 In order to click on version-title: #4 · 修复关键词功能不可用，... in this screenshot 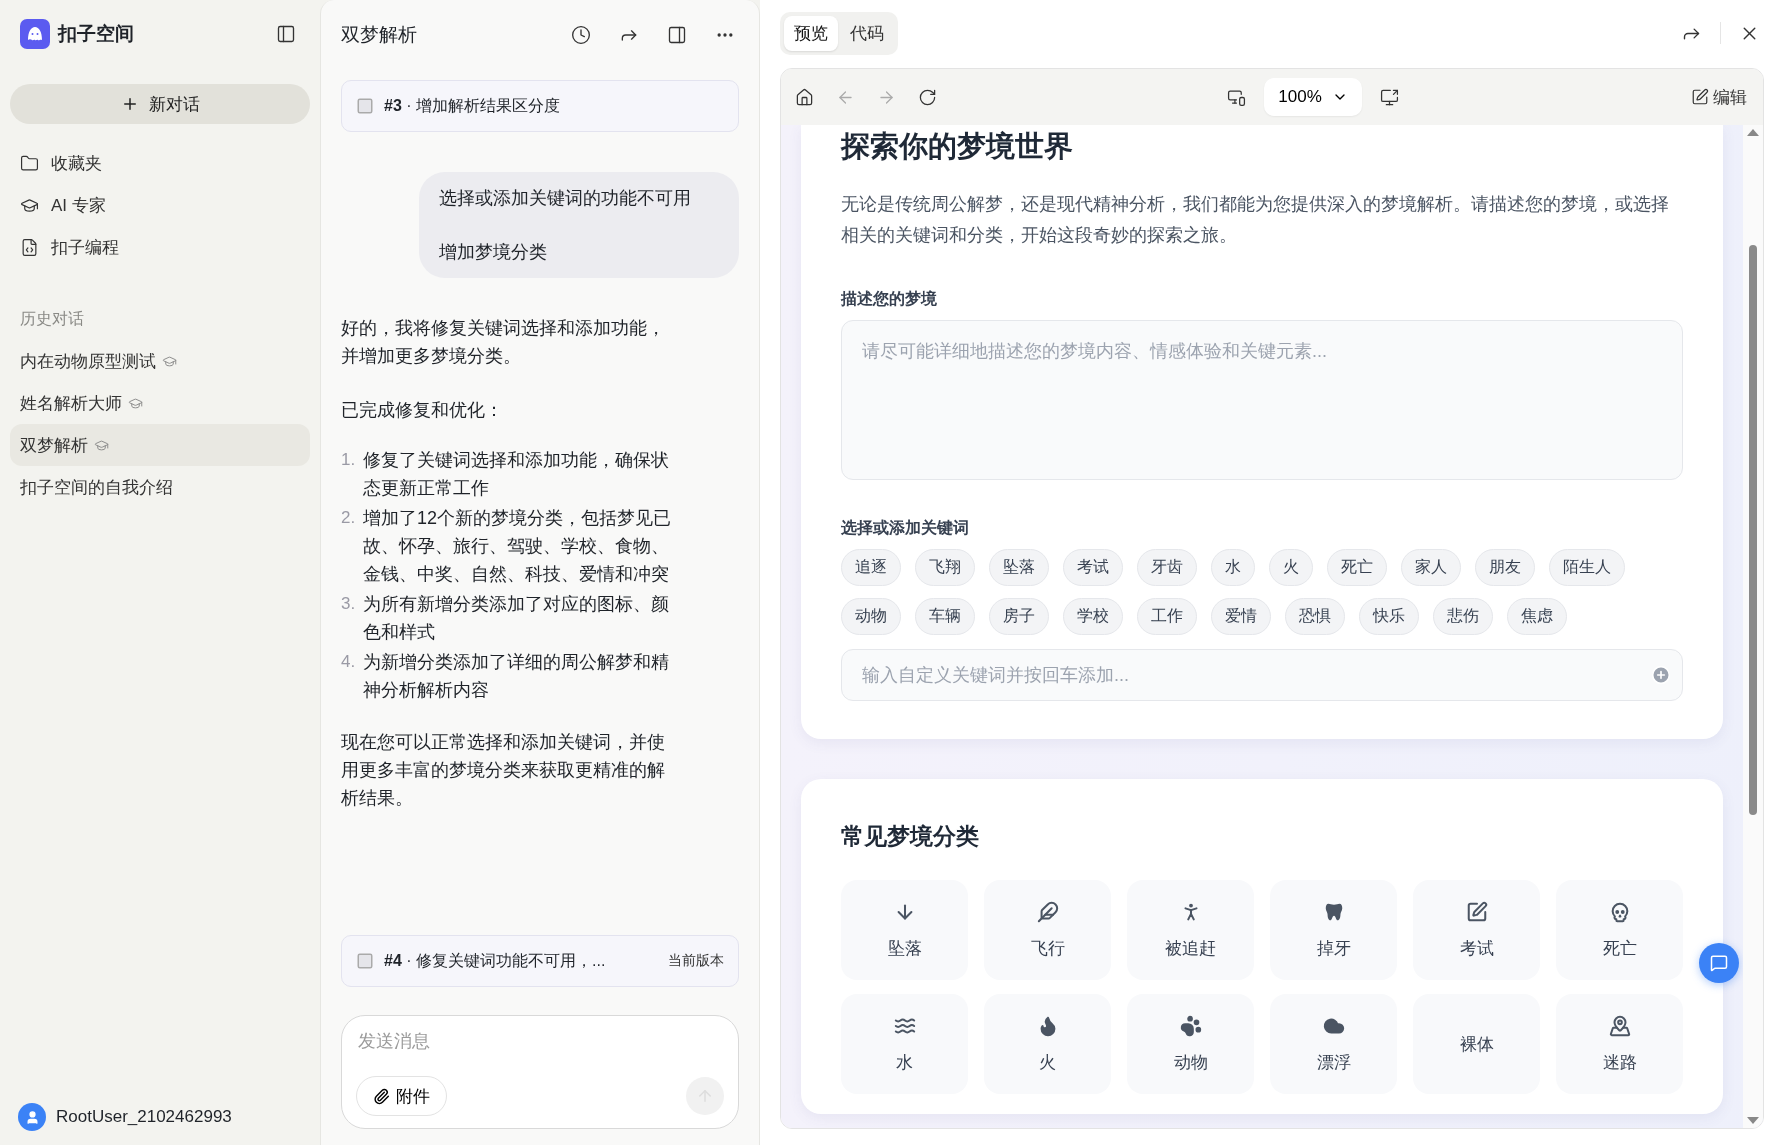, I will do `click(495, 960)`.